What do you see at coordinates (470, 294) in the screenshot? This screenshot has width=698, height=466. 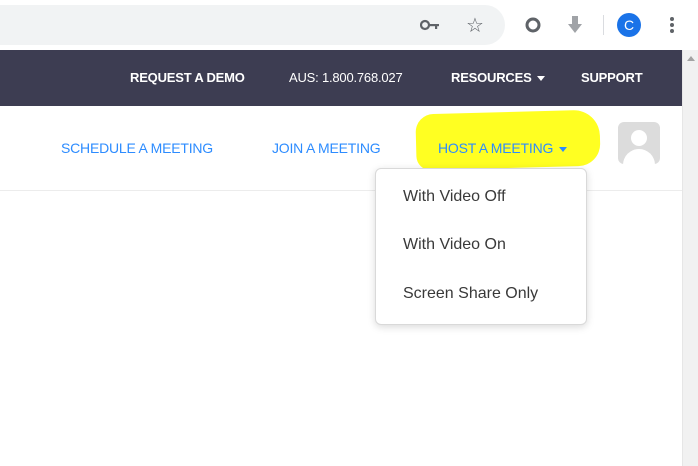 I see `menu-item-screen-share-only: Screen Share Only` at bounding box center [470, 294].